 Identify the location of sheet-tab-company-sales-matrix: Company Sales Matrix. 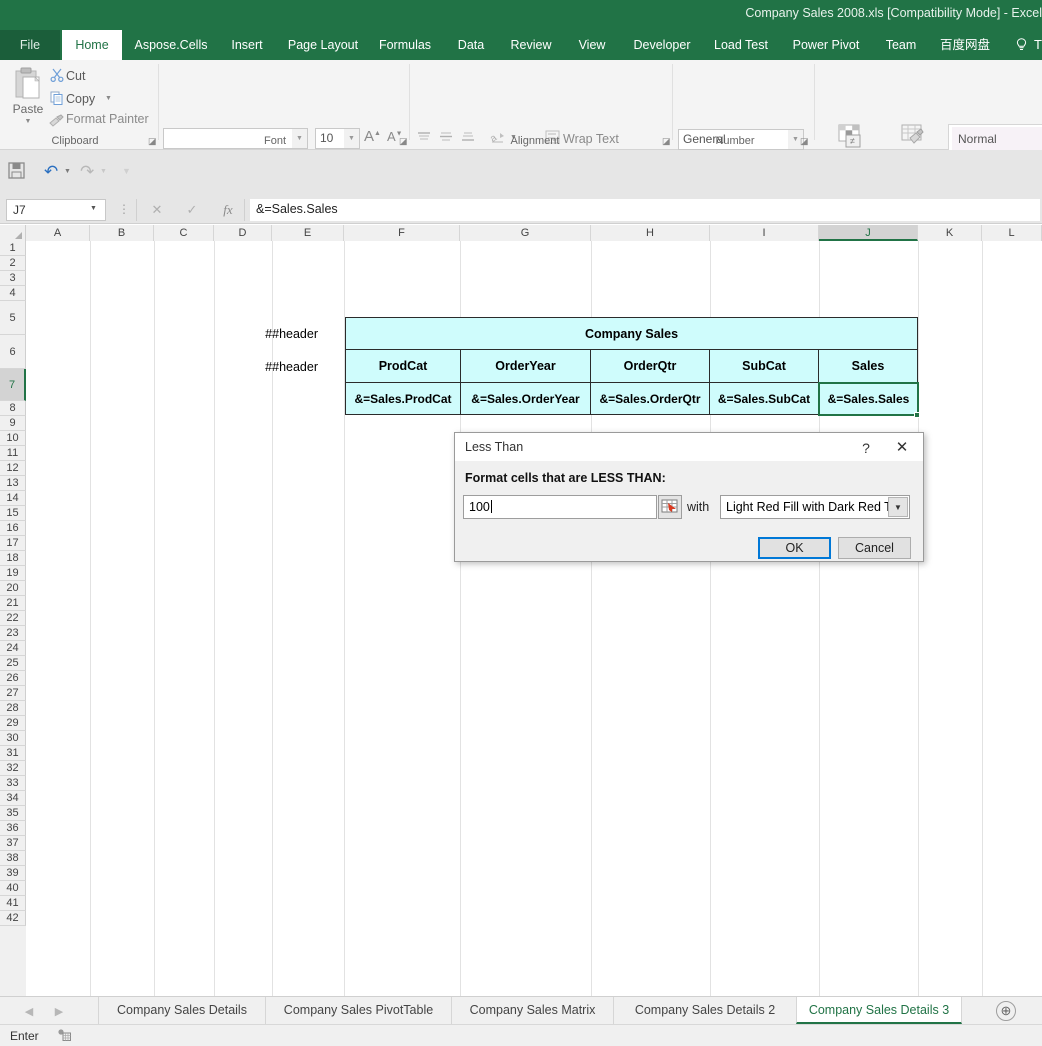
(532, 1010).